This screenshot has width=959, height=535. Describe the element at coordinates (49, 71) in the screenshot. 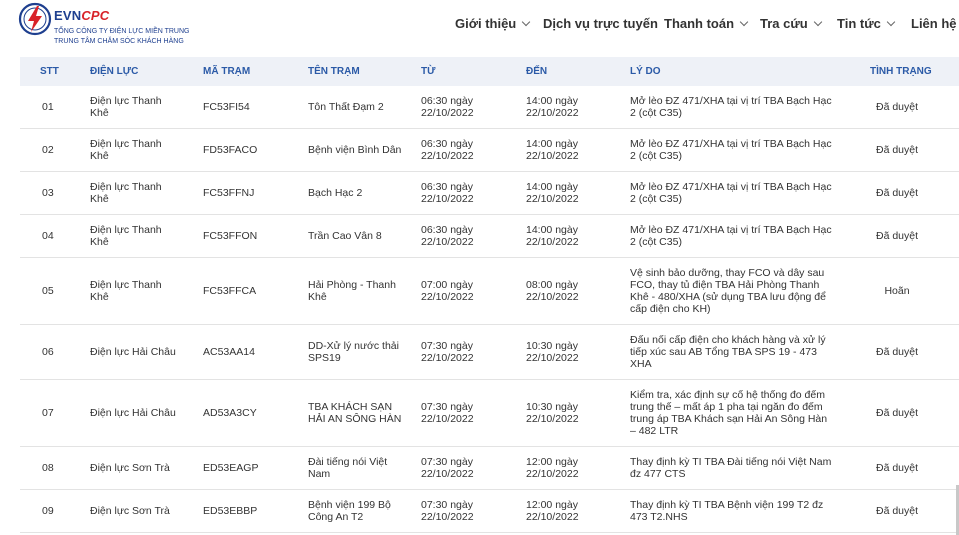

I see `col-header-stt: STT` at that location.